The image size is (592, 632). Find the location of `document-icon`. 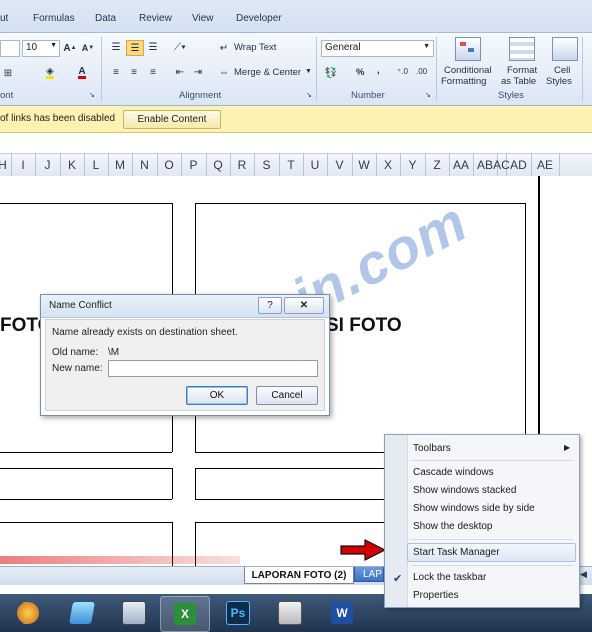

document-icon is located at coordinates (290, 613).